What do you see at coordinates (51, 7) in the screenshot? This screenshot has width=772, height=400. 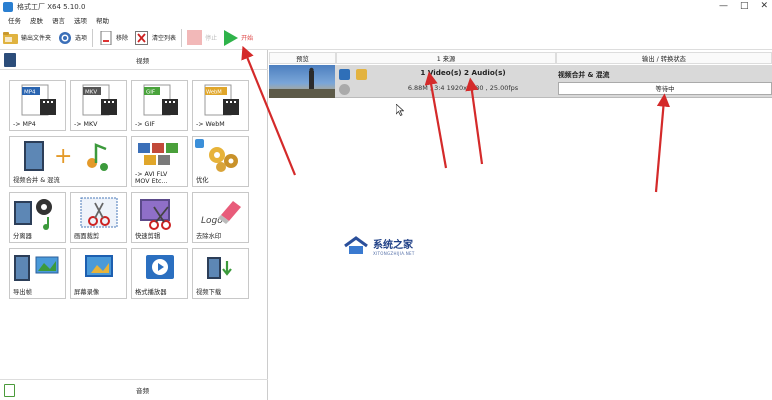 I see `window-title: 格式工厂 X64 5.10.0` at bounding box center [51, 7].